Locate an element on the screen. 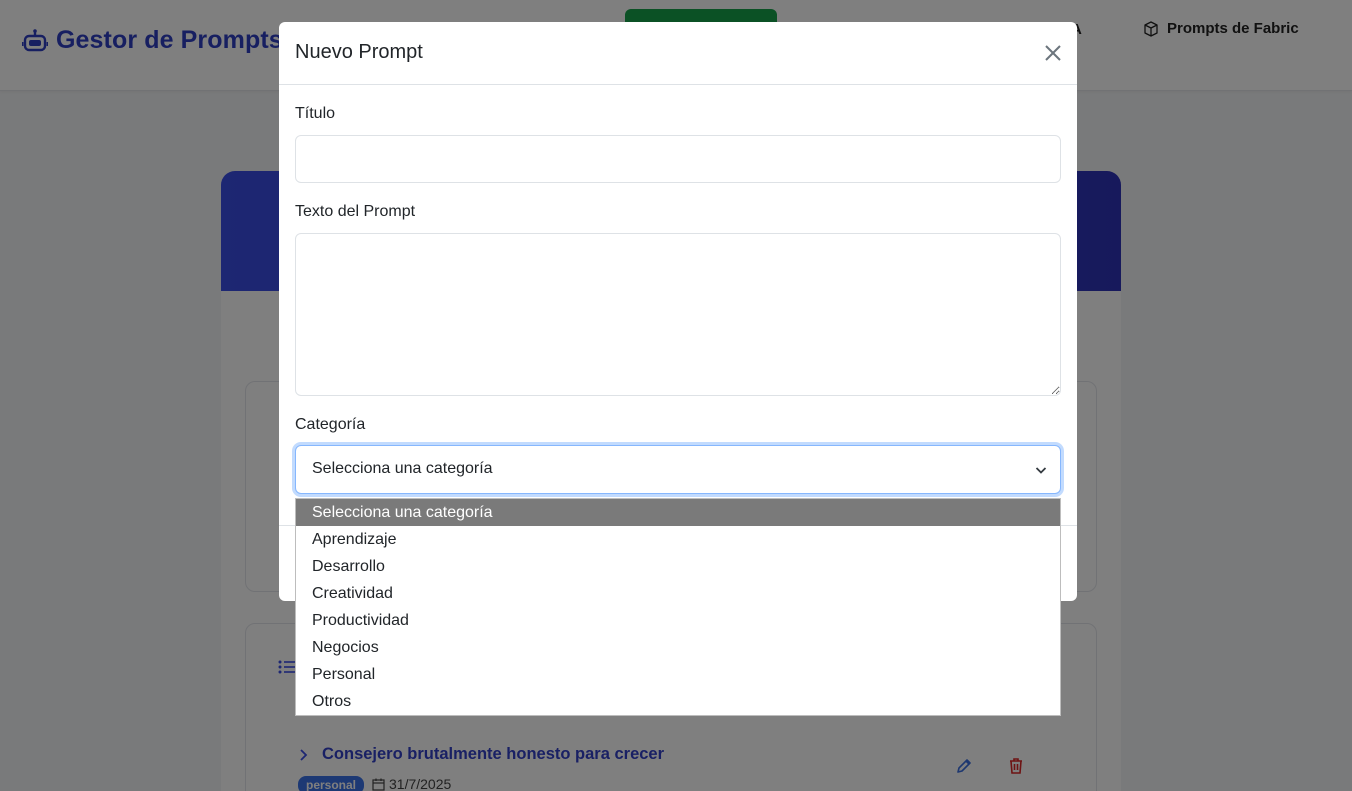  category-option: Productividad is located at coordinates (678, 620).